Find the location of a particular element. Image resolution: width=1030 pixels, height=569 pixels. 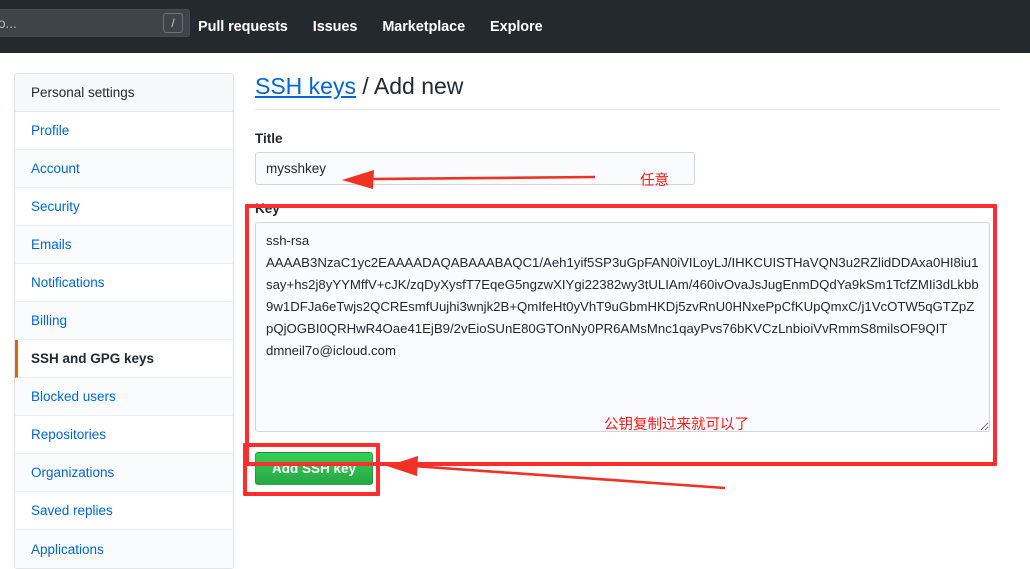

page-title: SSH keys / Add new is located at coordinates (627, 91).